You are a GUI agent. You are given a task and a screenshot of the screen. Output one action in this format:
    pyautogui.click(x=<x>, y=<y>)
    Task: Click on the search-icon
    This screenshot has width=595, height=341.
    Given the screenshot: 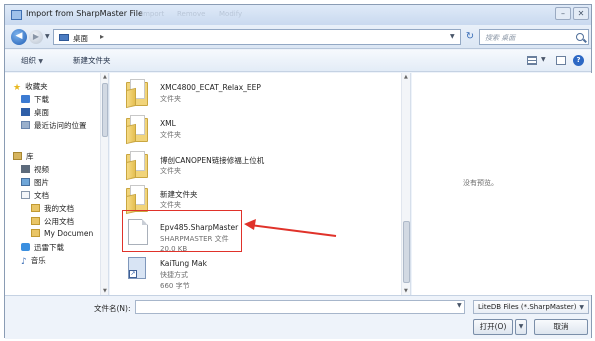 What is the action you would take?
    pyautogui.click(x=580, y=37)
    